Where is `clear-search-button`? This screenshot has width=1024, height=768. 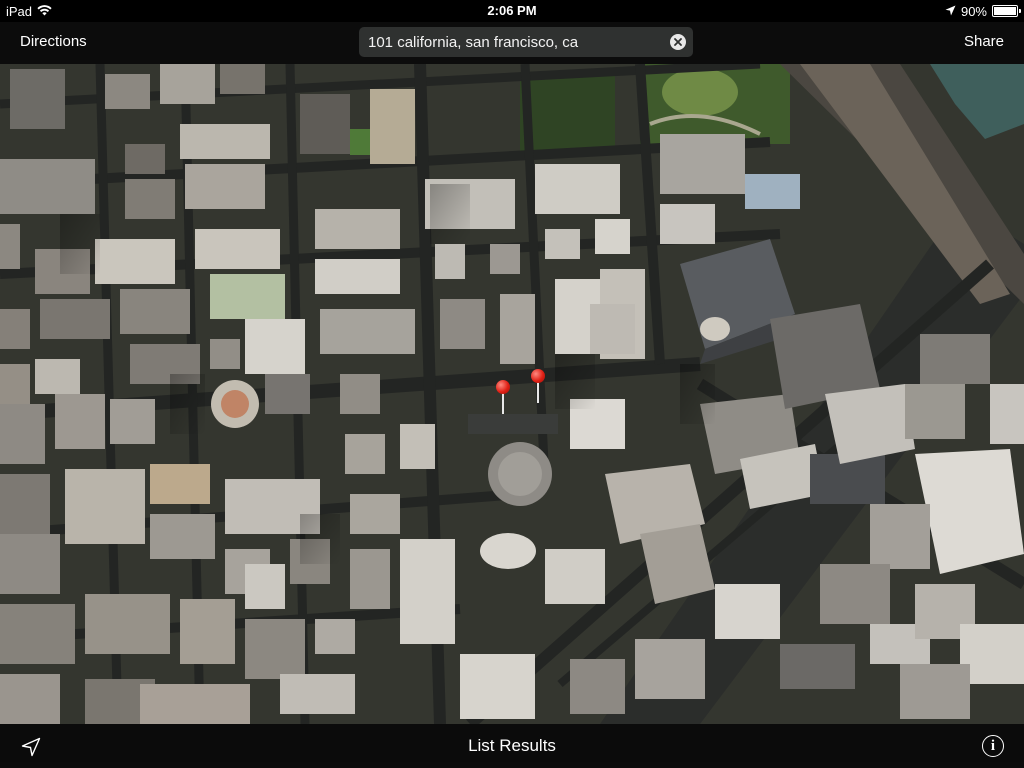 clear-search-button is located at coordinates (678, 42).